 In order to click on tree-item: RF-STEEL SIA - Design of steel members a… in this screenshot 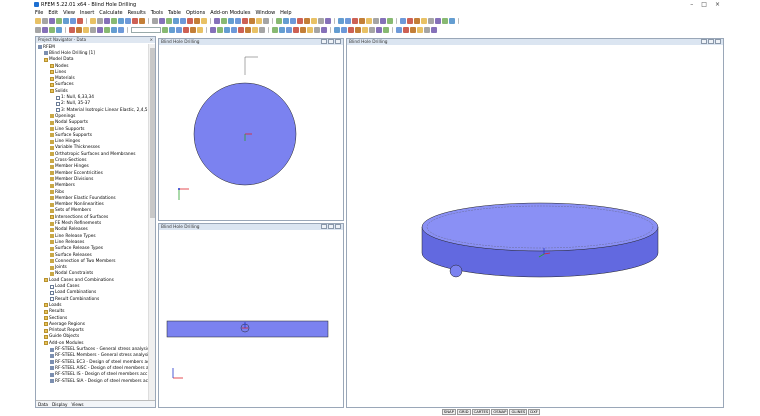, I will do `click(99, 381)`.